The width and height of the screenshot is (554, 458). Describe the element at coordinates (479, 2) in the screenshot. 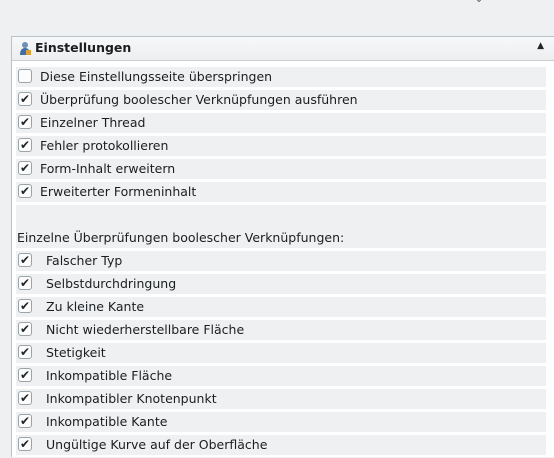

I see `chevron-down-icon: ⌄` at that location.